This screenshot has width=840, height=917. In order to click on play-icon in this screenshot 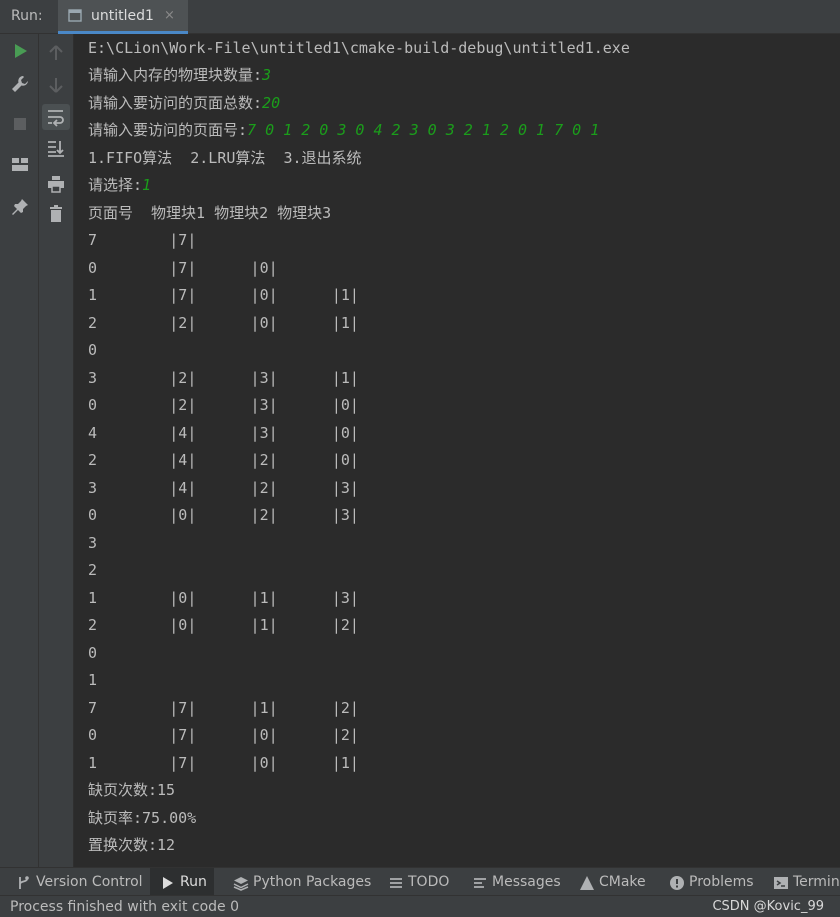, I will do `click(168, 883)`.